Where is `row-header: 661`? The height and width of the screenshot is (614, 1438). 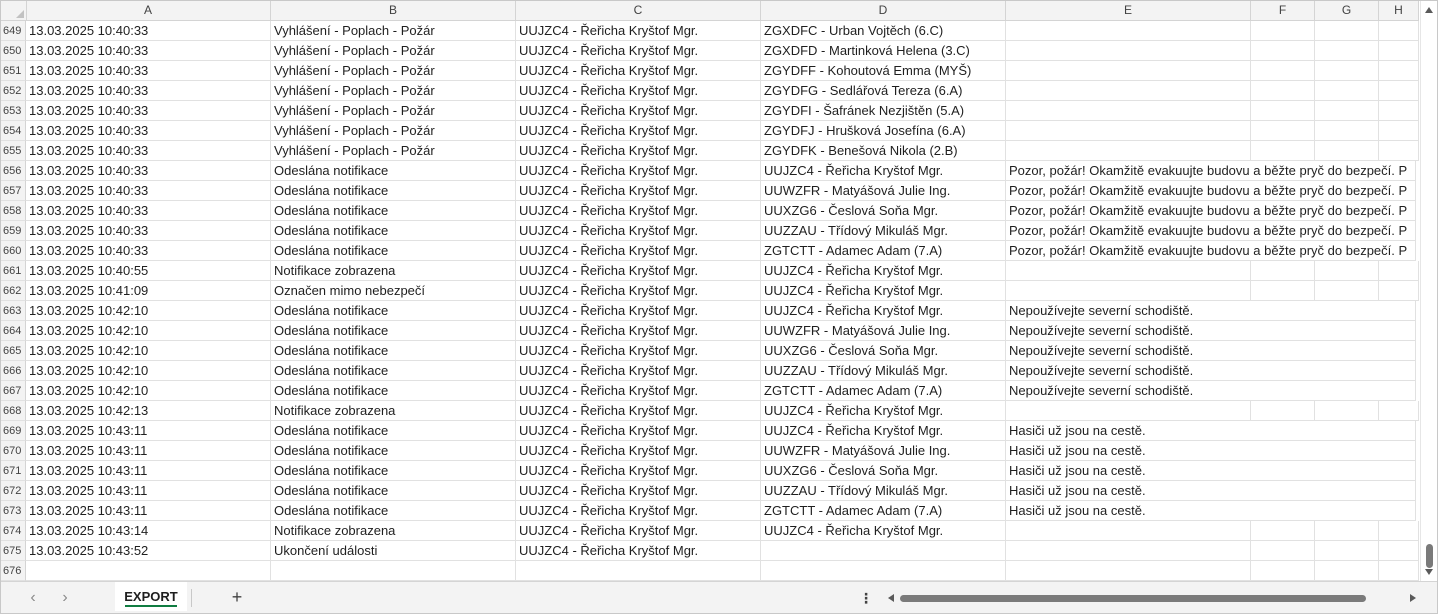 row-header: 661 is located at coordinates (13, 271).